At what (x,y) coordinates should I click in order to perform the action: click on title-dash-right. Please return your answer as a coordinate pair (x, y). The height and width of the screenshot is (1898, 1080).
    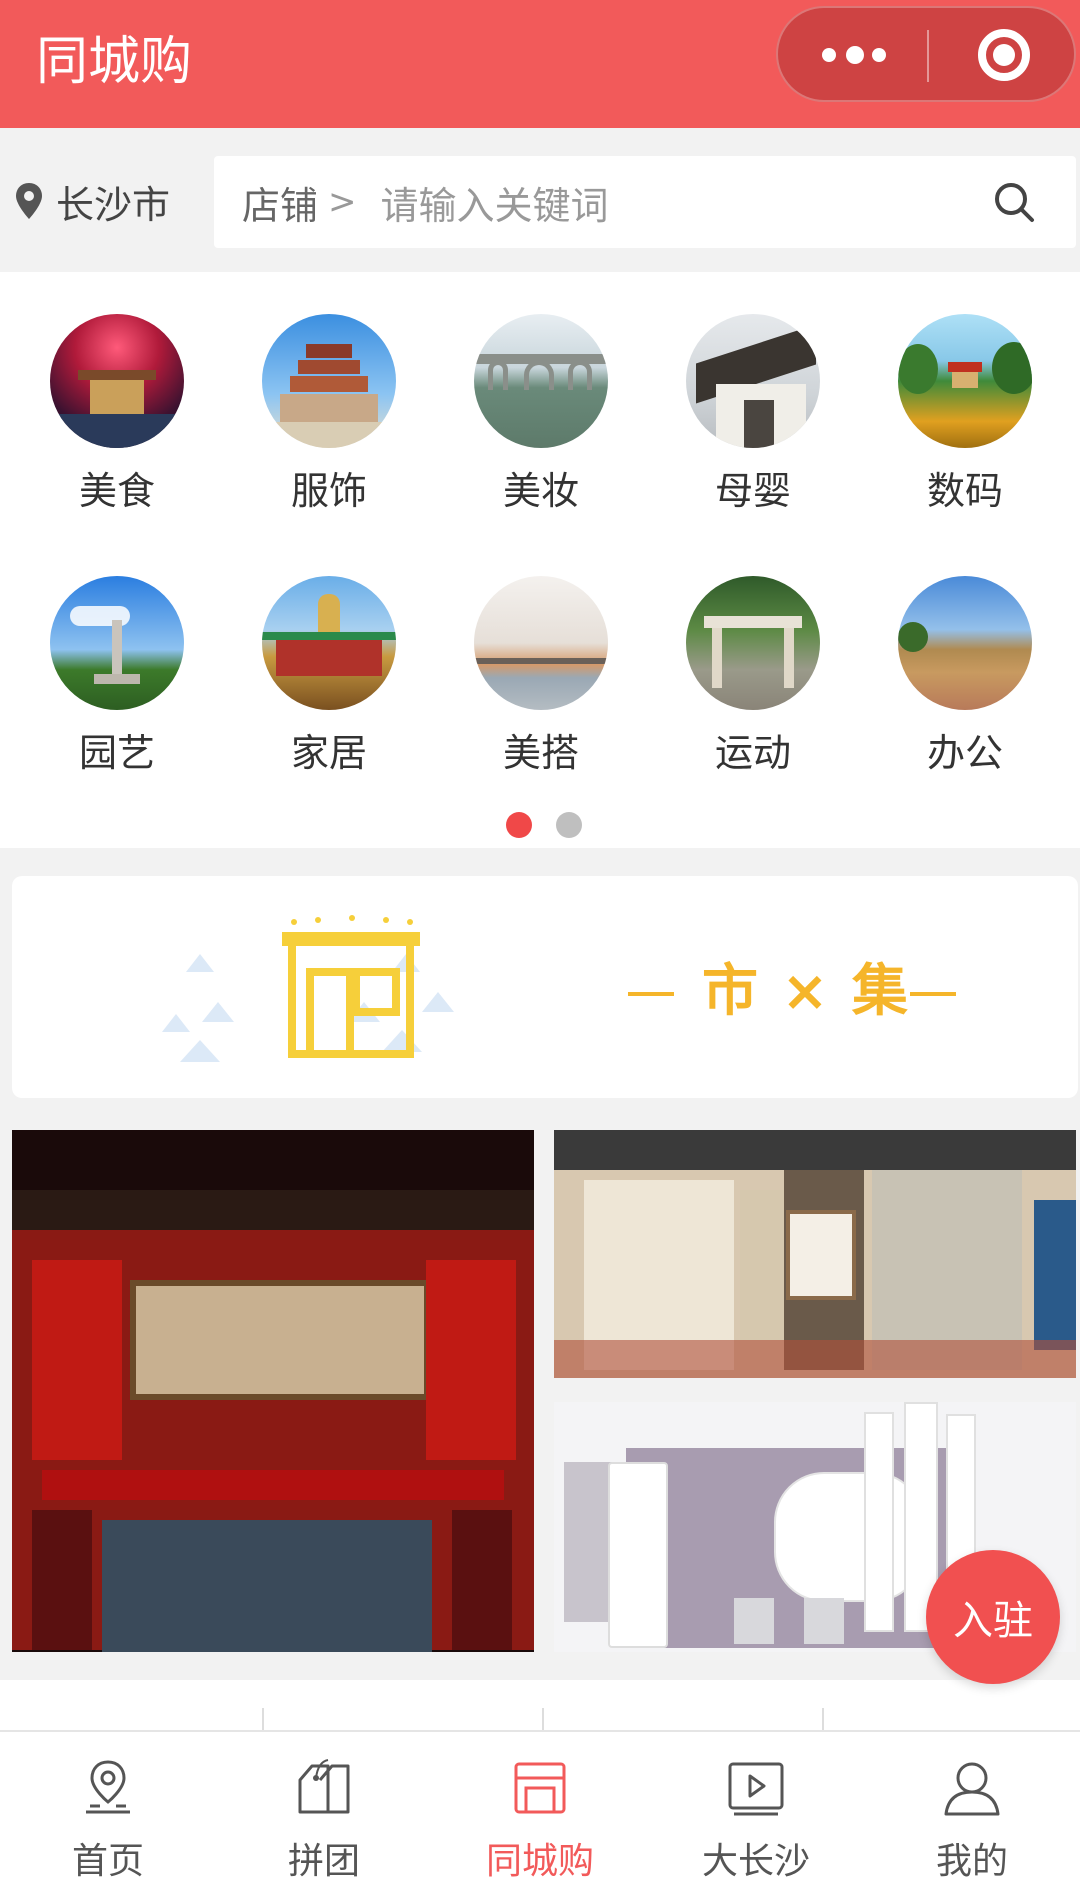
    Looking at the image, I should click on (933, 994).